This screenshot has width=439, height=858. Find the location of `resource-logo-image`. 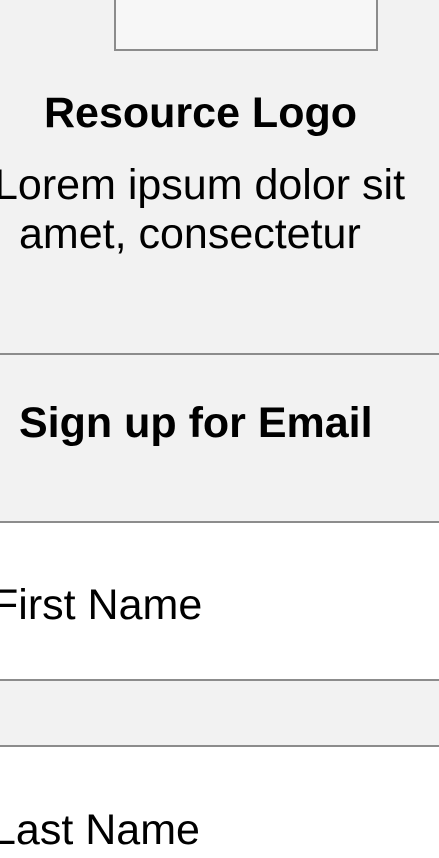

resource-logo-image is located at coordinates (246, 25).